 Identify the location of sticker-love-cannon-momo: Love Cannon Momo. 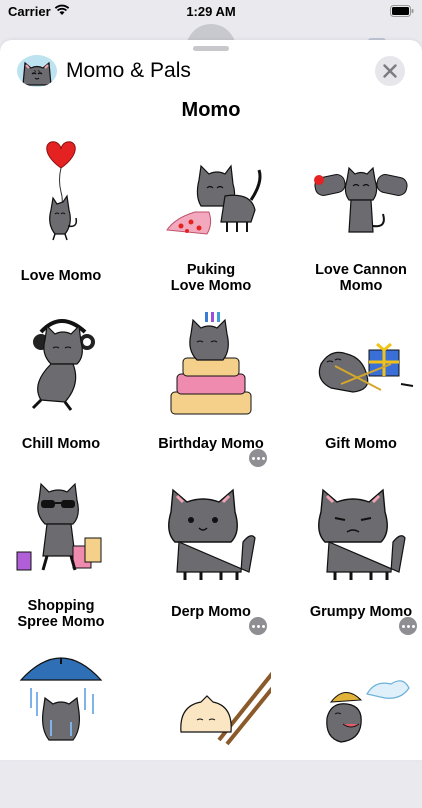
(356, 220).